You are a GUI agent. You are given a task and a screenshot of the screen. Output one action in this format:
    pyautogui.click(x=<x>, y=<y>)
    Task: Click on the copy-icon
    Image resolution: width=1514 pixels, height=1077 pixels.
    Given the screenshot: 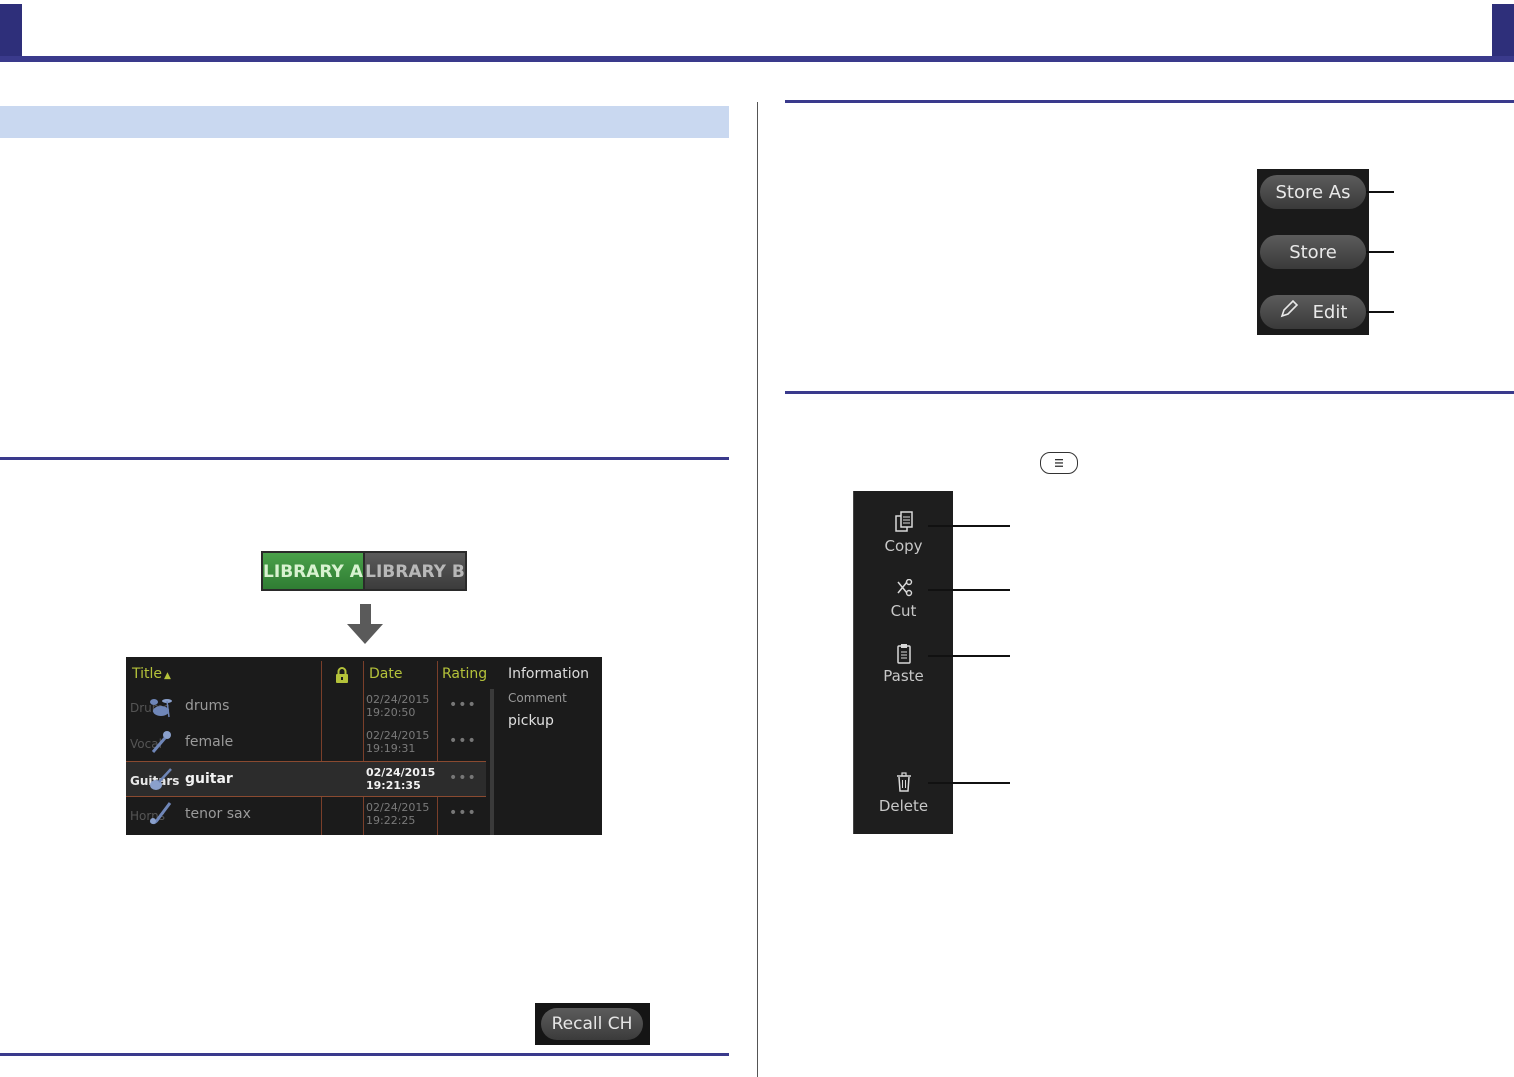 What is the action you would take?
    pyautogui.click(x=904, y=523)
    